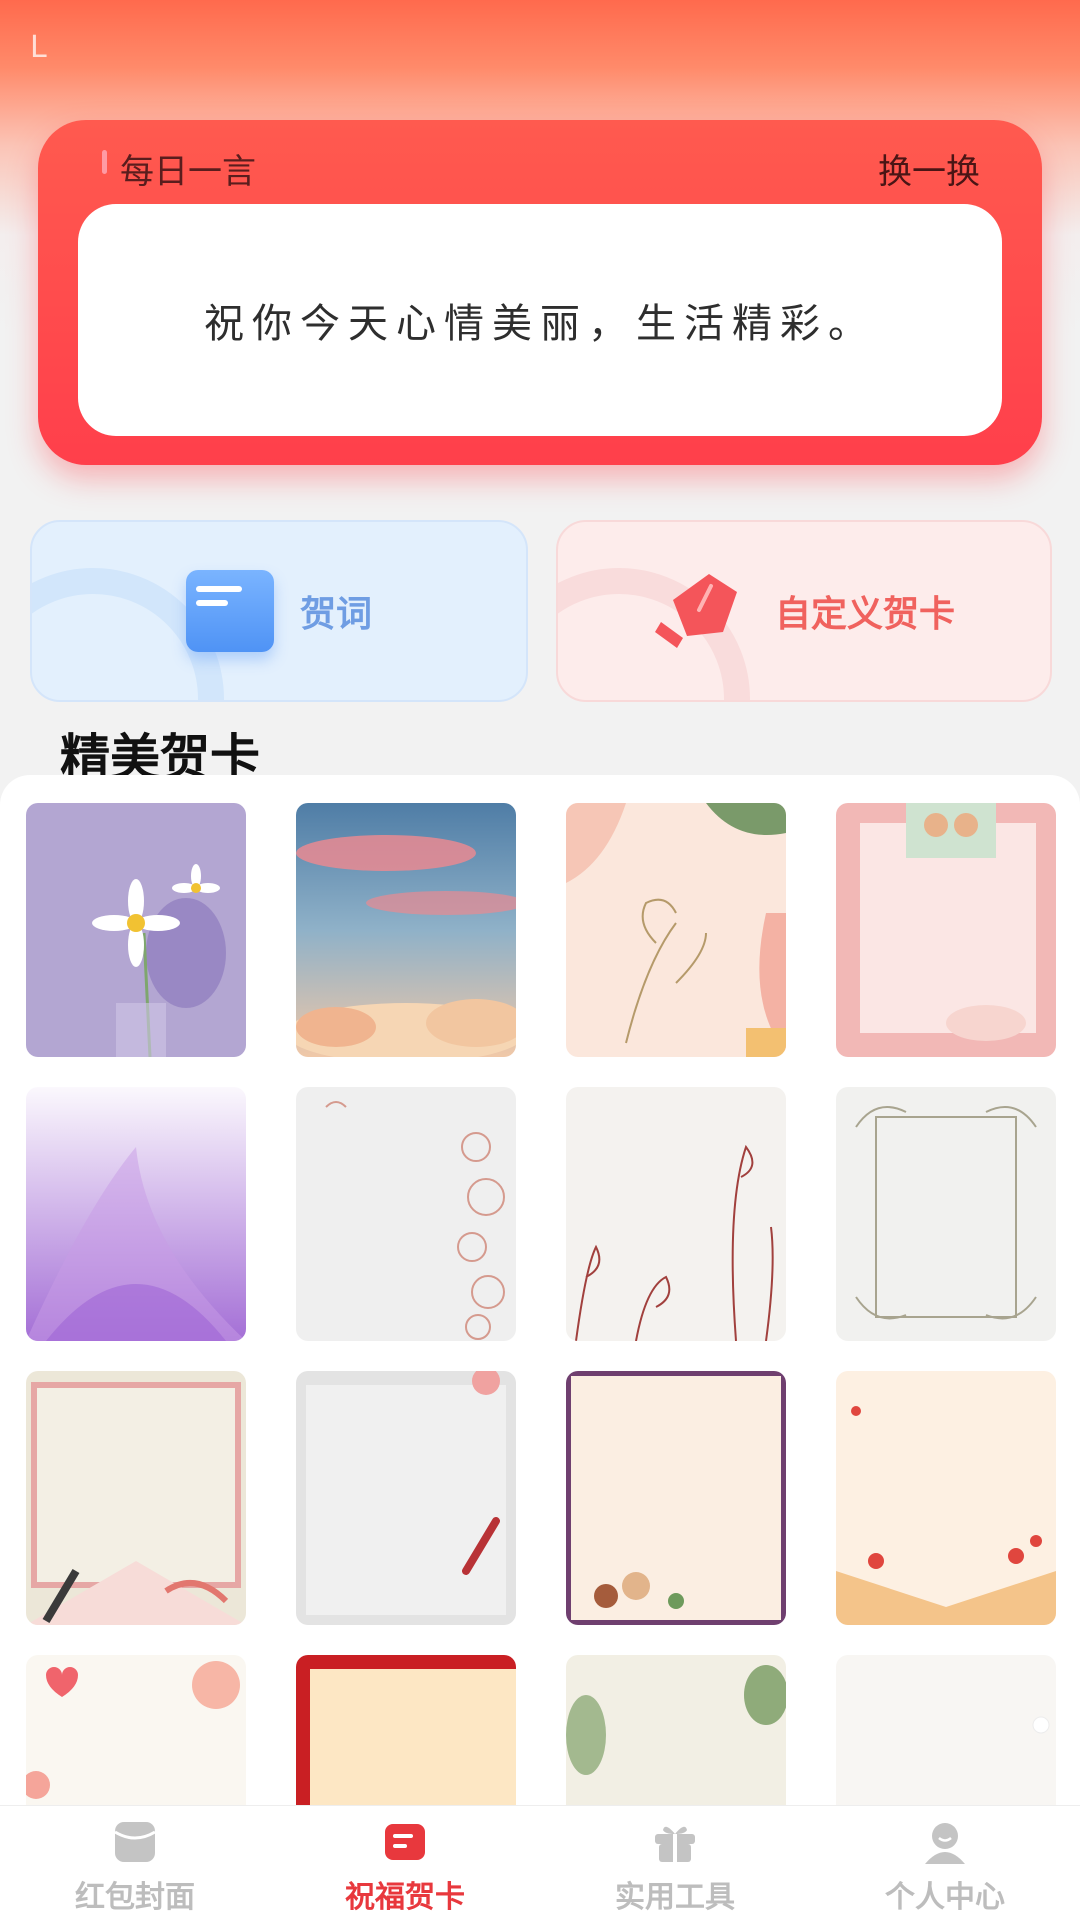 The width and height of the screenshot is (1080, 1921). What do you see at coordinates (279, 611) in the screenshot?
I see `greetings-button: 贺词` at bounding box center [279, 611].